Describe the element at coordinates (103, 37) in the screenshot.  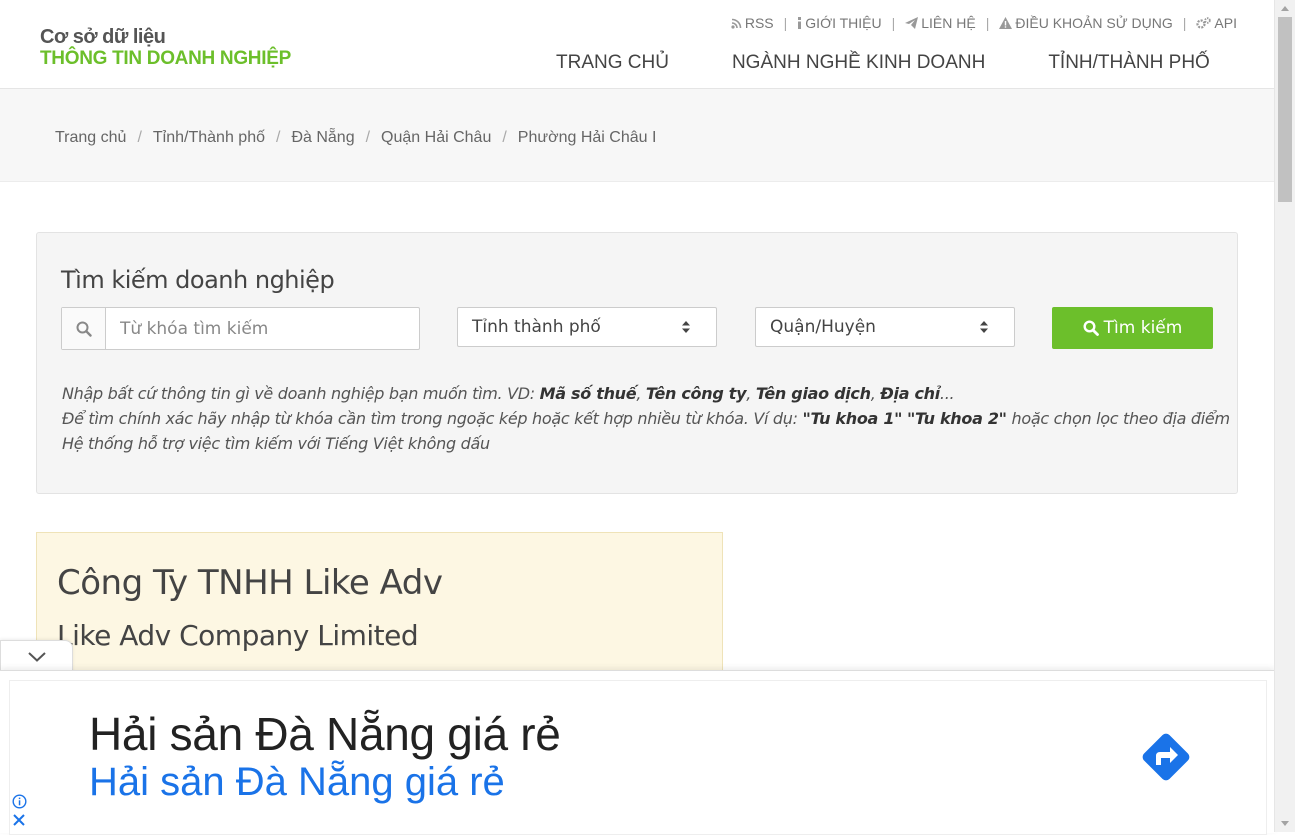
I see `logo-line-1: Cơ sở dữ liệu` at that location.